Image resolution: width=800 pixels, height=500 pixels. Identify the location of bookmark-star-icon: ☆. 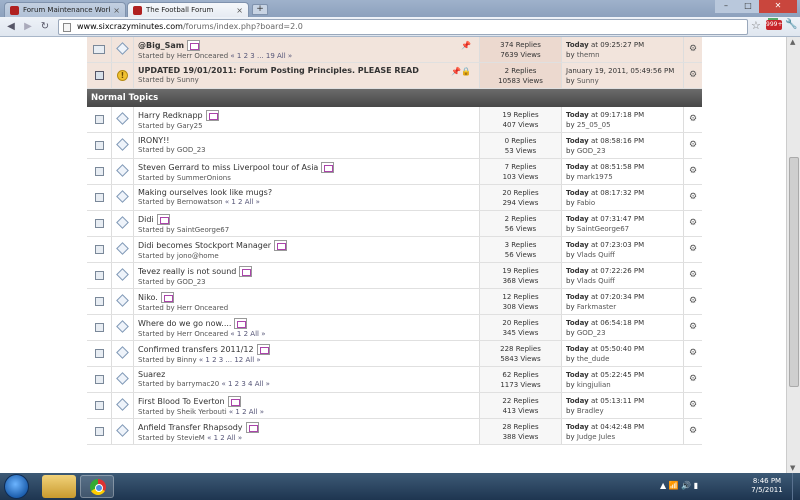
(756, 25).